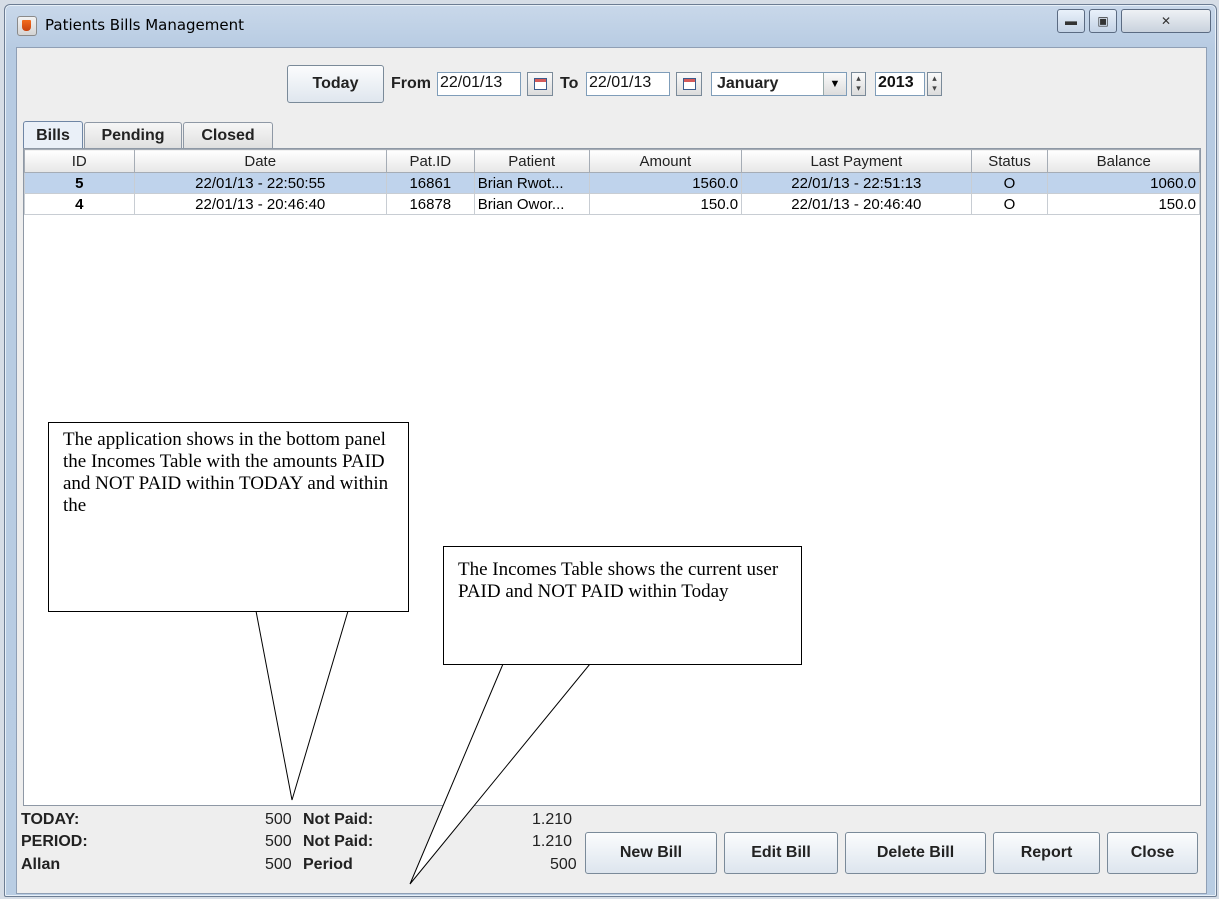 The height and width of the screenshot is (899, 1219). What do you see at coordinates (563, 864) in the screenshot?
I see `incomes-user-period-value: 500` at bounding box center [563, 864].